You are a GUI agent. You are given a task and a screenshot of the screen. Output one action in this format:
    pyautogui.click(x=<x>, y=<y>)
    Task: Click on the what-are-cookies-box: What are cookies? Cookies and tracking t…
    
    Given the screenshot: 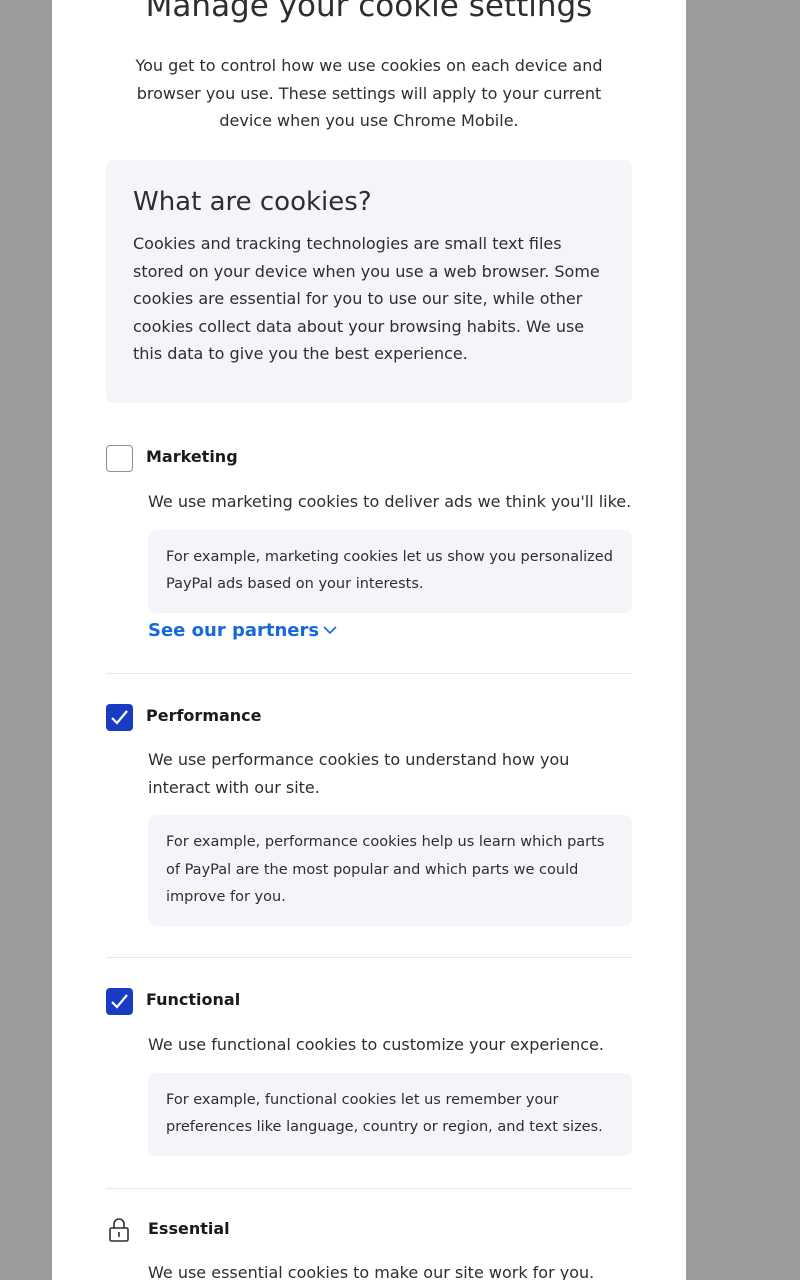 What is the action you would take?
    pyautogui.click(x=369, y=281)
    